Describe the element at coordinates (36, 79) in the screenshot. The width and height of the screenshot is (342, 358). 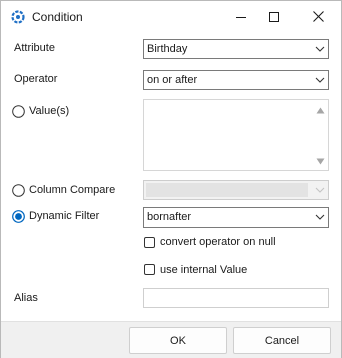
I see `operator-label: Operator` at that location.